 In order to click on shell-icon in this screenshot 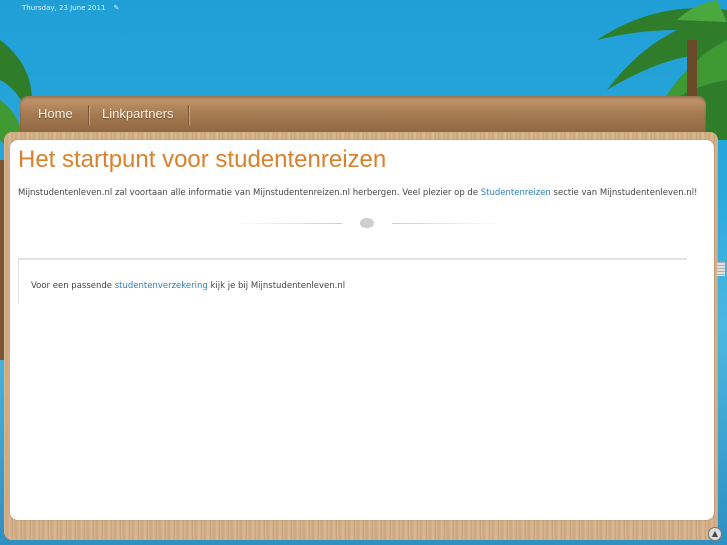, I will do `click(367, 223)`.